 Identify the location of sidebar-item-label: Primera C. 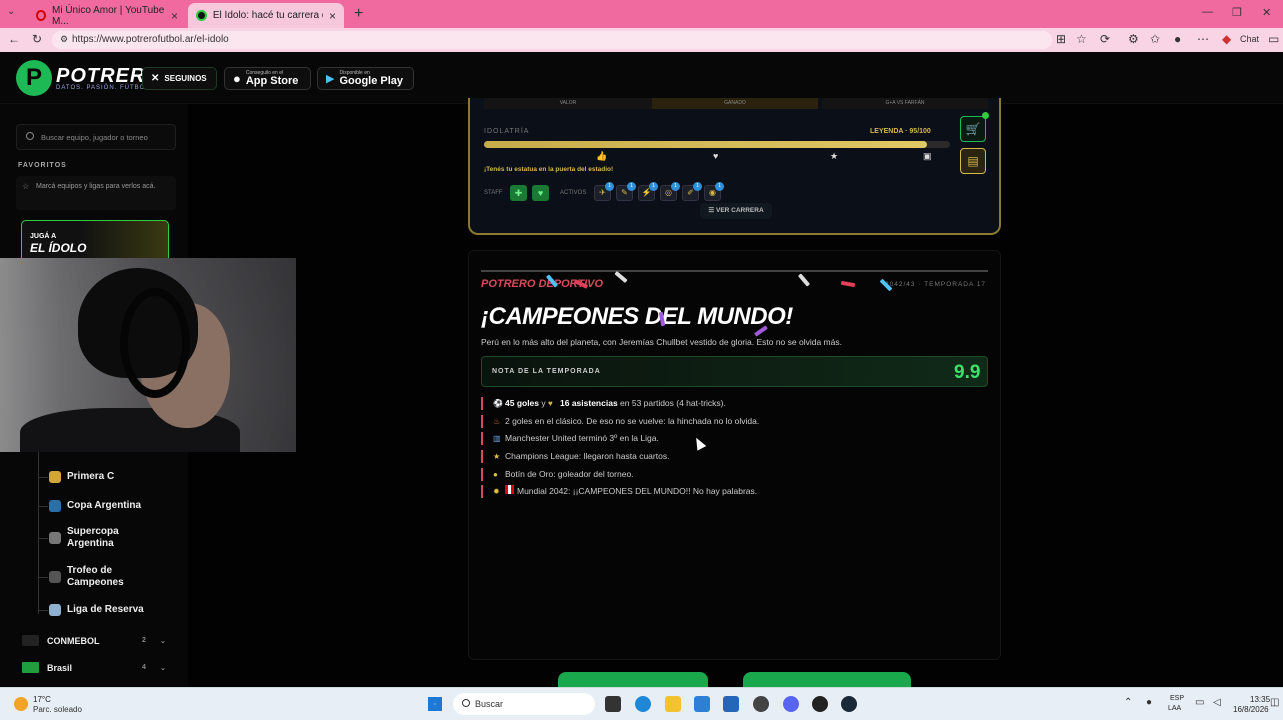
(91, 476).